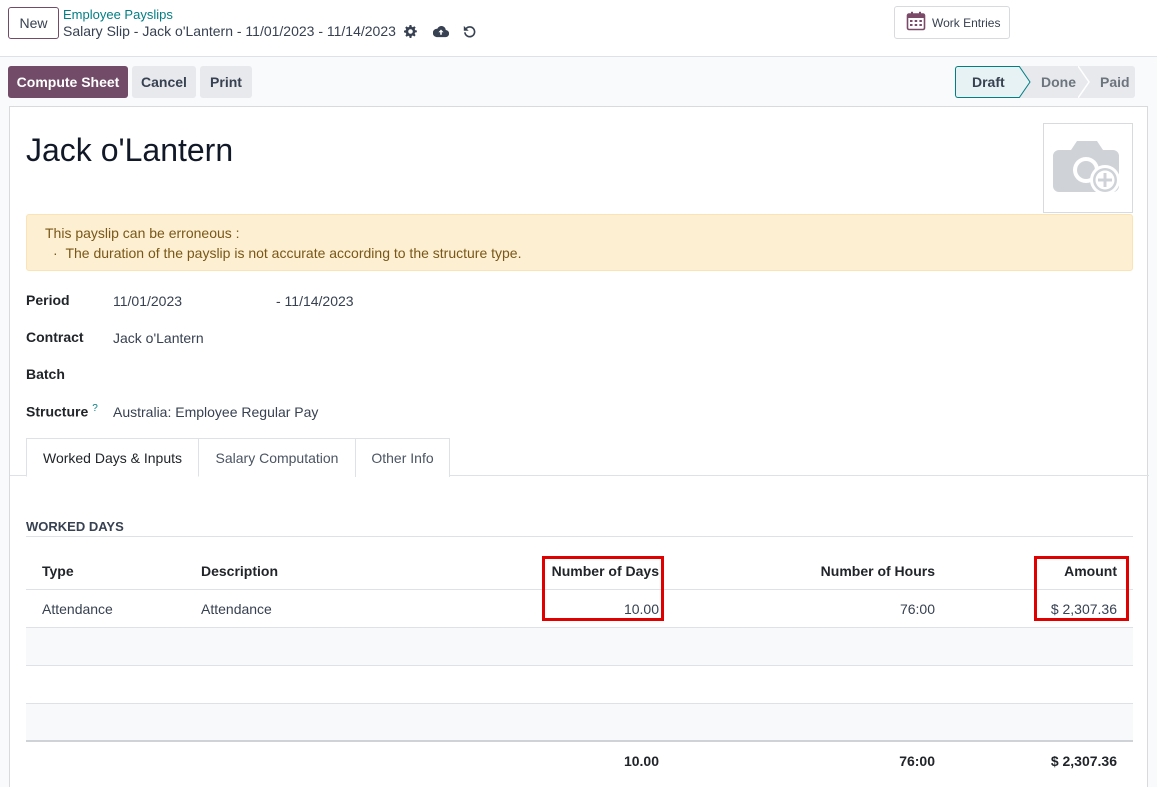 Image resolution: width=1157 pixels, height=787 pixels. Describe the element at coordinates (239, 571) in the screenshot. I see `column-header-description: Description` at that location.